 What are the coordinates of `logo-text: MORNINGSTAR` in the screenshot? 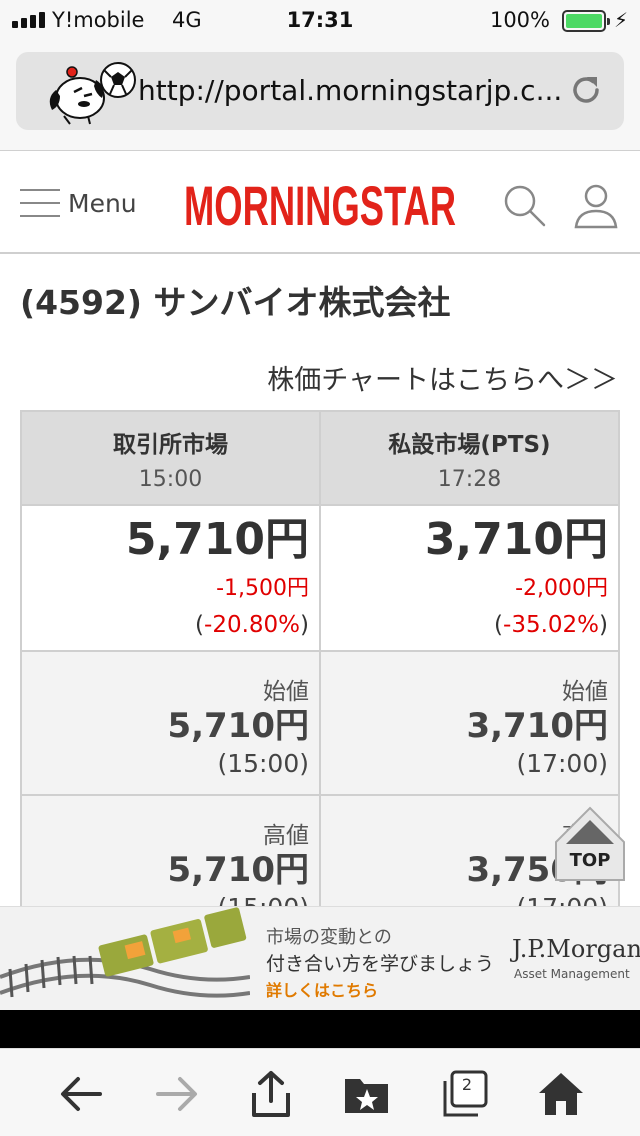 It's located at (320, 203).